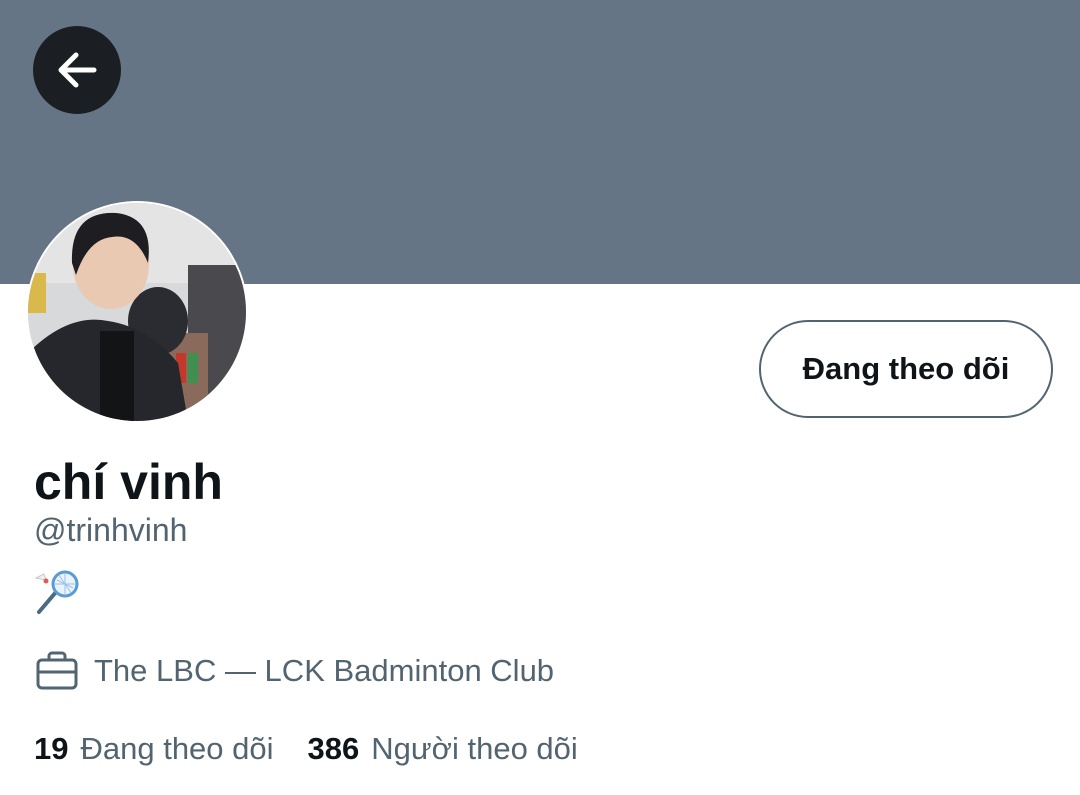 The image size is (1080, 795). Describe the element at coordinates (324, 670) in the screenshot. I see `profession-text: The LBC — LCK Badminton Club` at that location.